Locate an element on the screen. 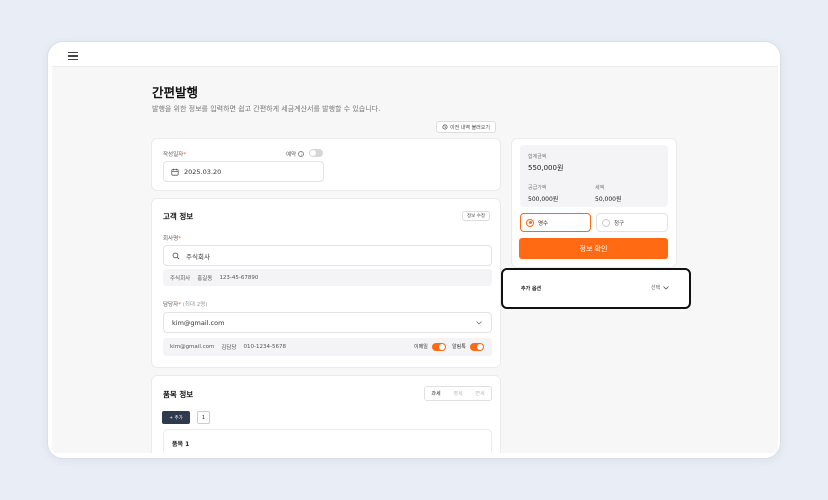  tab-zero-rated: 영세 is located at coordinates (458, 393).